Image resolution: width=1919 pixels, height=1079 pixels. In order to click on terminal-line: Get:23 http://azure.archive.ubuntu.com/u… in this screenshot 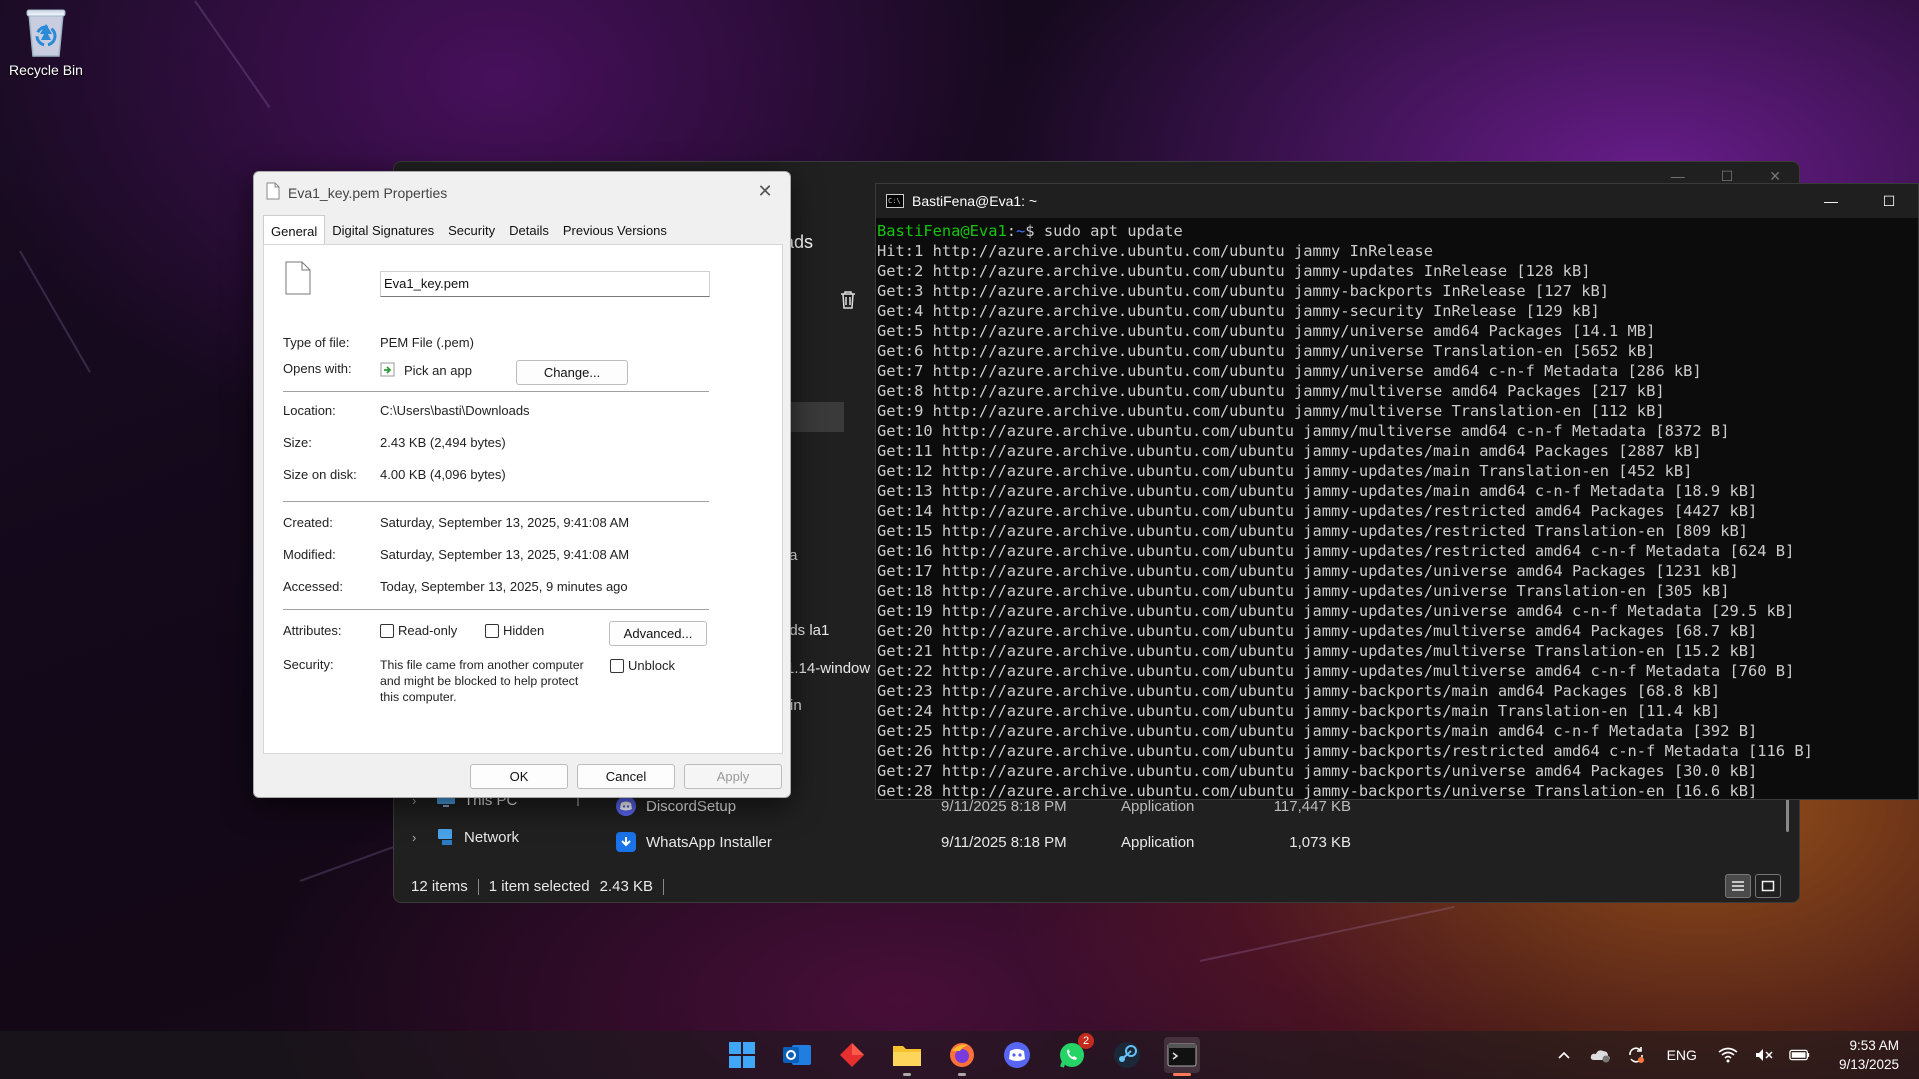, I will do `click(1299, 691)`.